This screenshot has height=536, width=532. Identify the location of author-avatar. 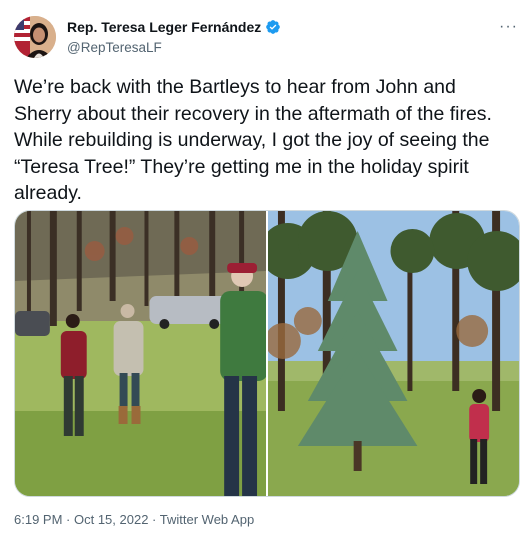
(35, 37).